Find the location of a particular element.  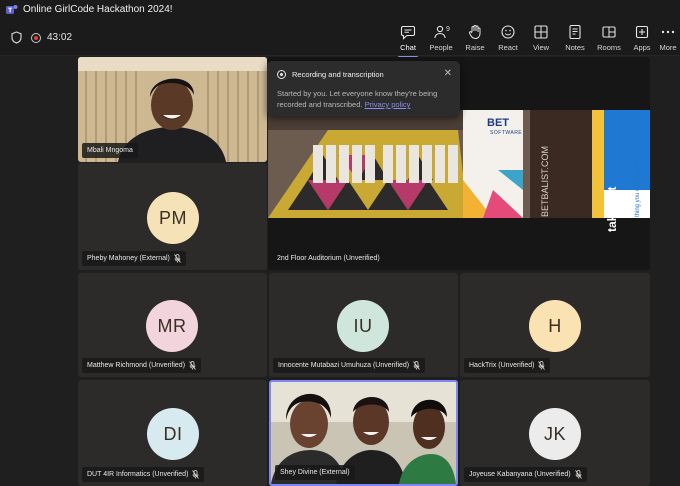

video-tile-mbali: Mbali Mngoma is located at coordinates (172, 109).